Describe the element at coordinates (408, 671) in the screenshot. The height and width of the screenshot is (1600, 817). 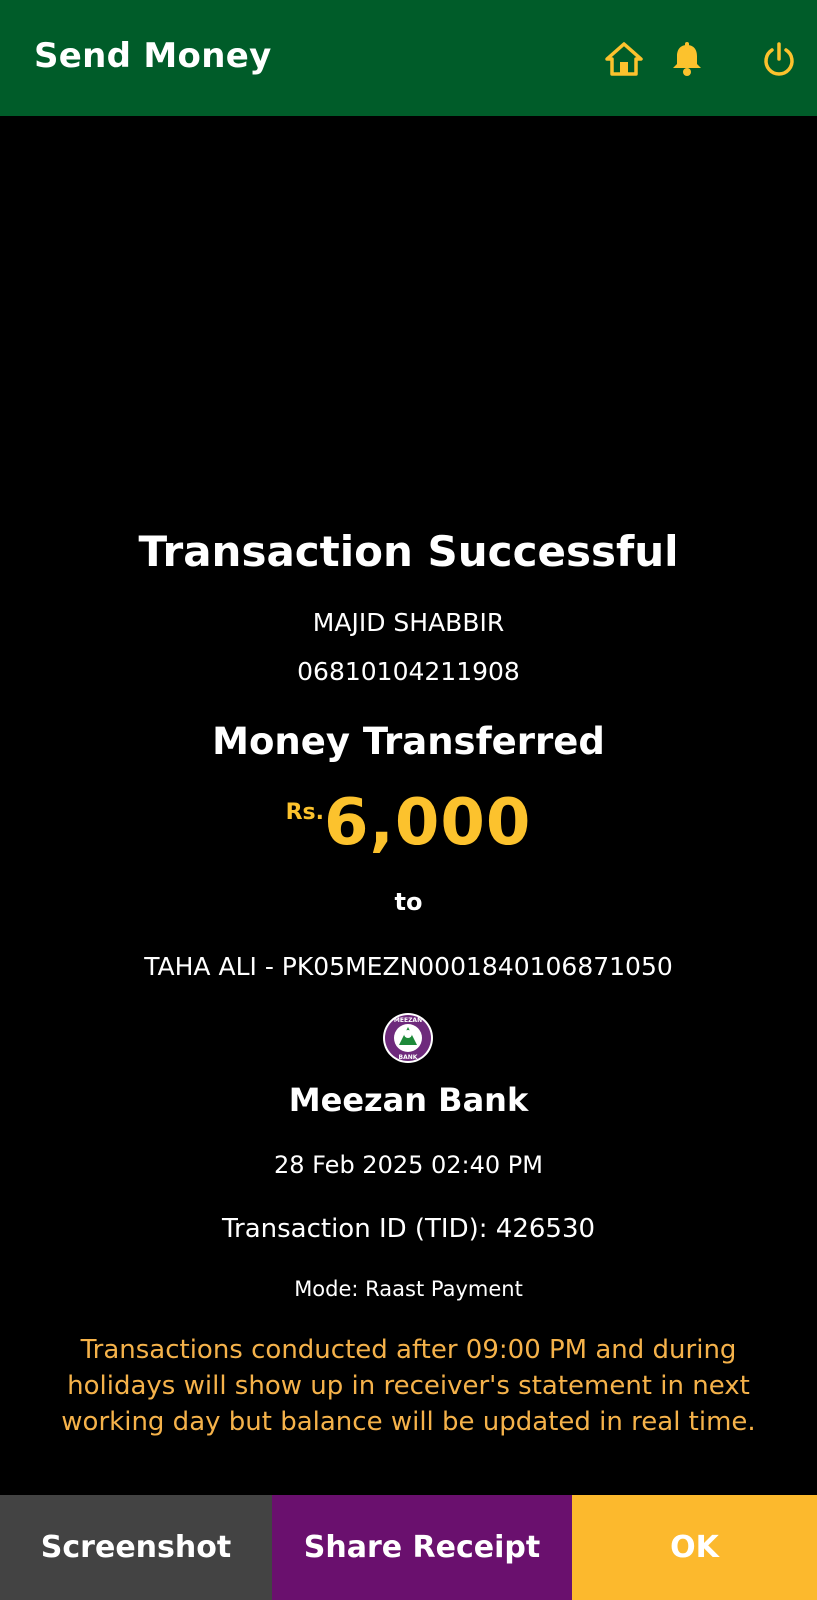
I see `sender-account-number: 06810104211908` at that location.